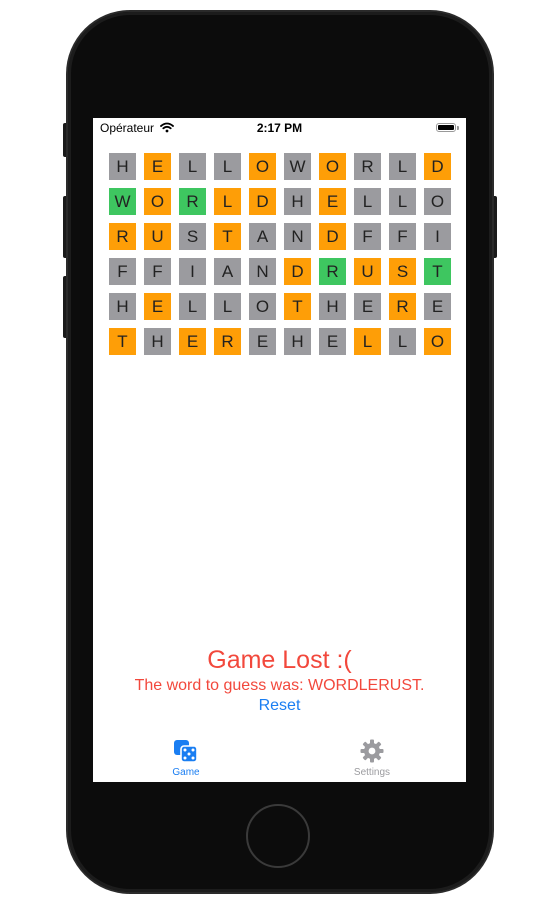 This screenshot has height=918, width=559. I want to click on tab-game: Game, so click(186, 758).